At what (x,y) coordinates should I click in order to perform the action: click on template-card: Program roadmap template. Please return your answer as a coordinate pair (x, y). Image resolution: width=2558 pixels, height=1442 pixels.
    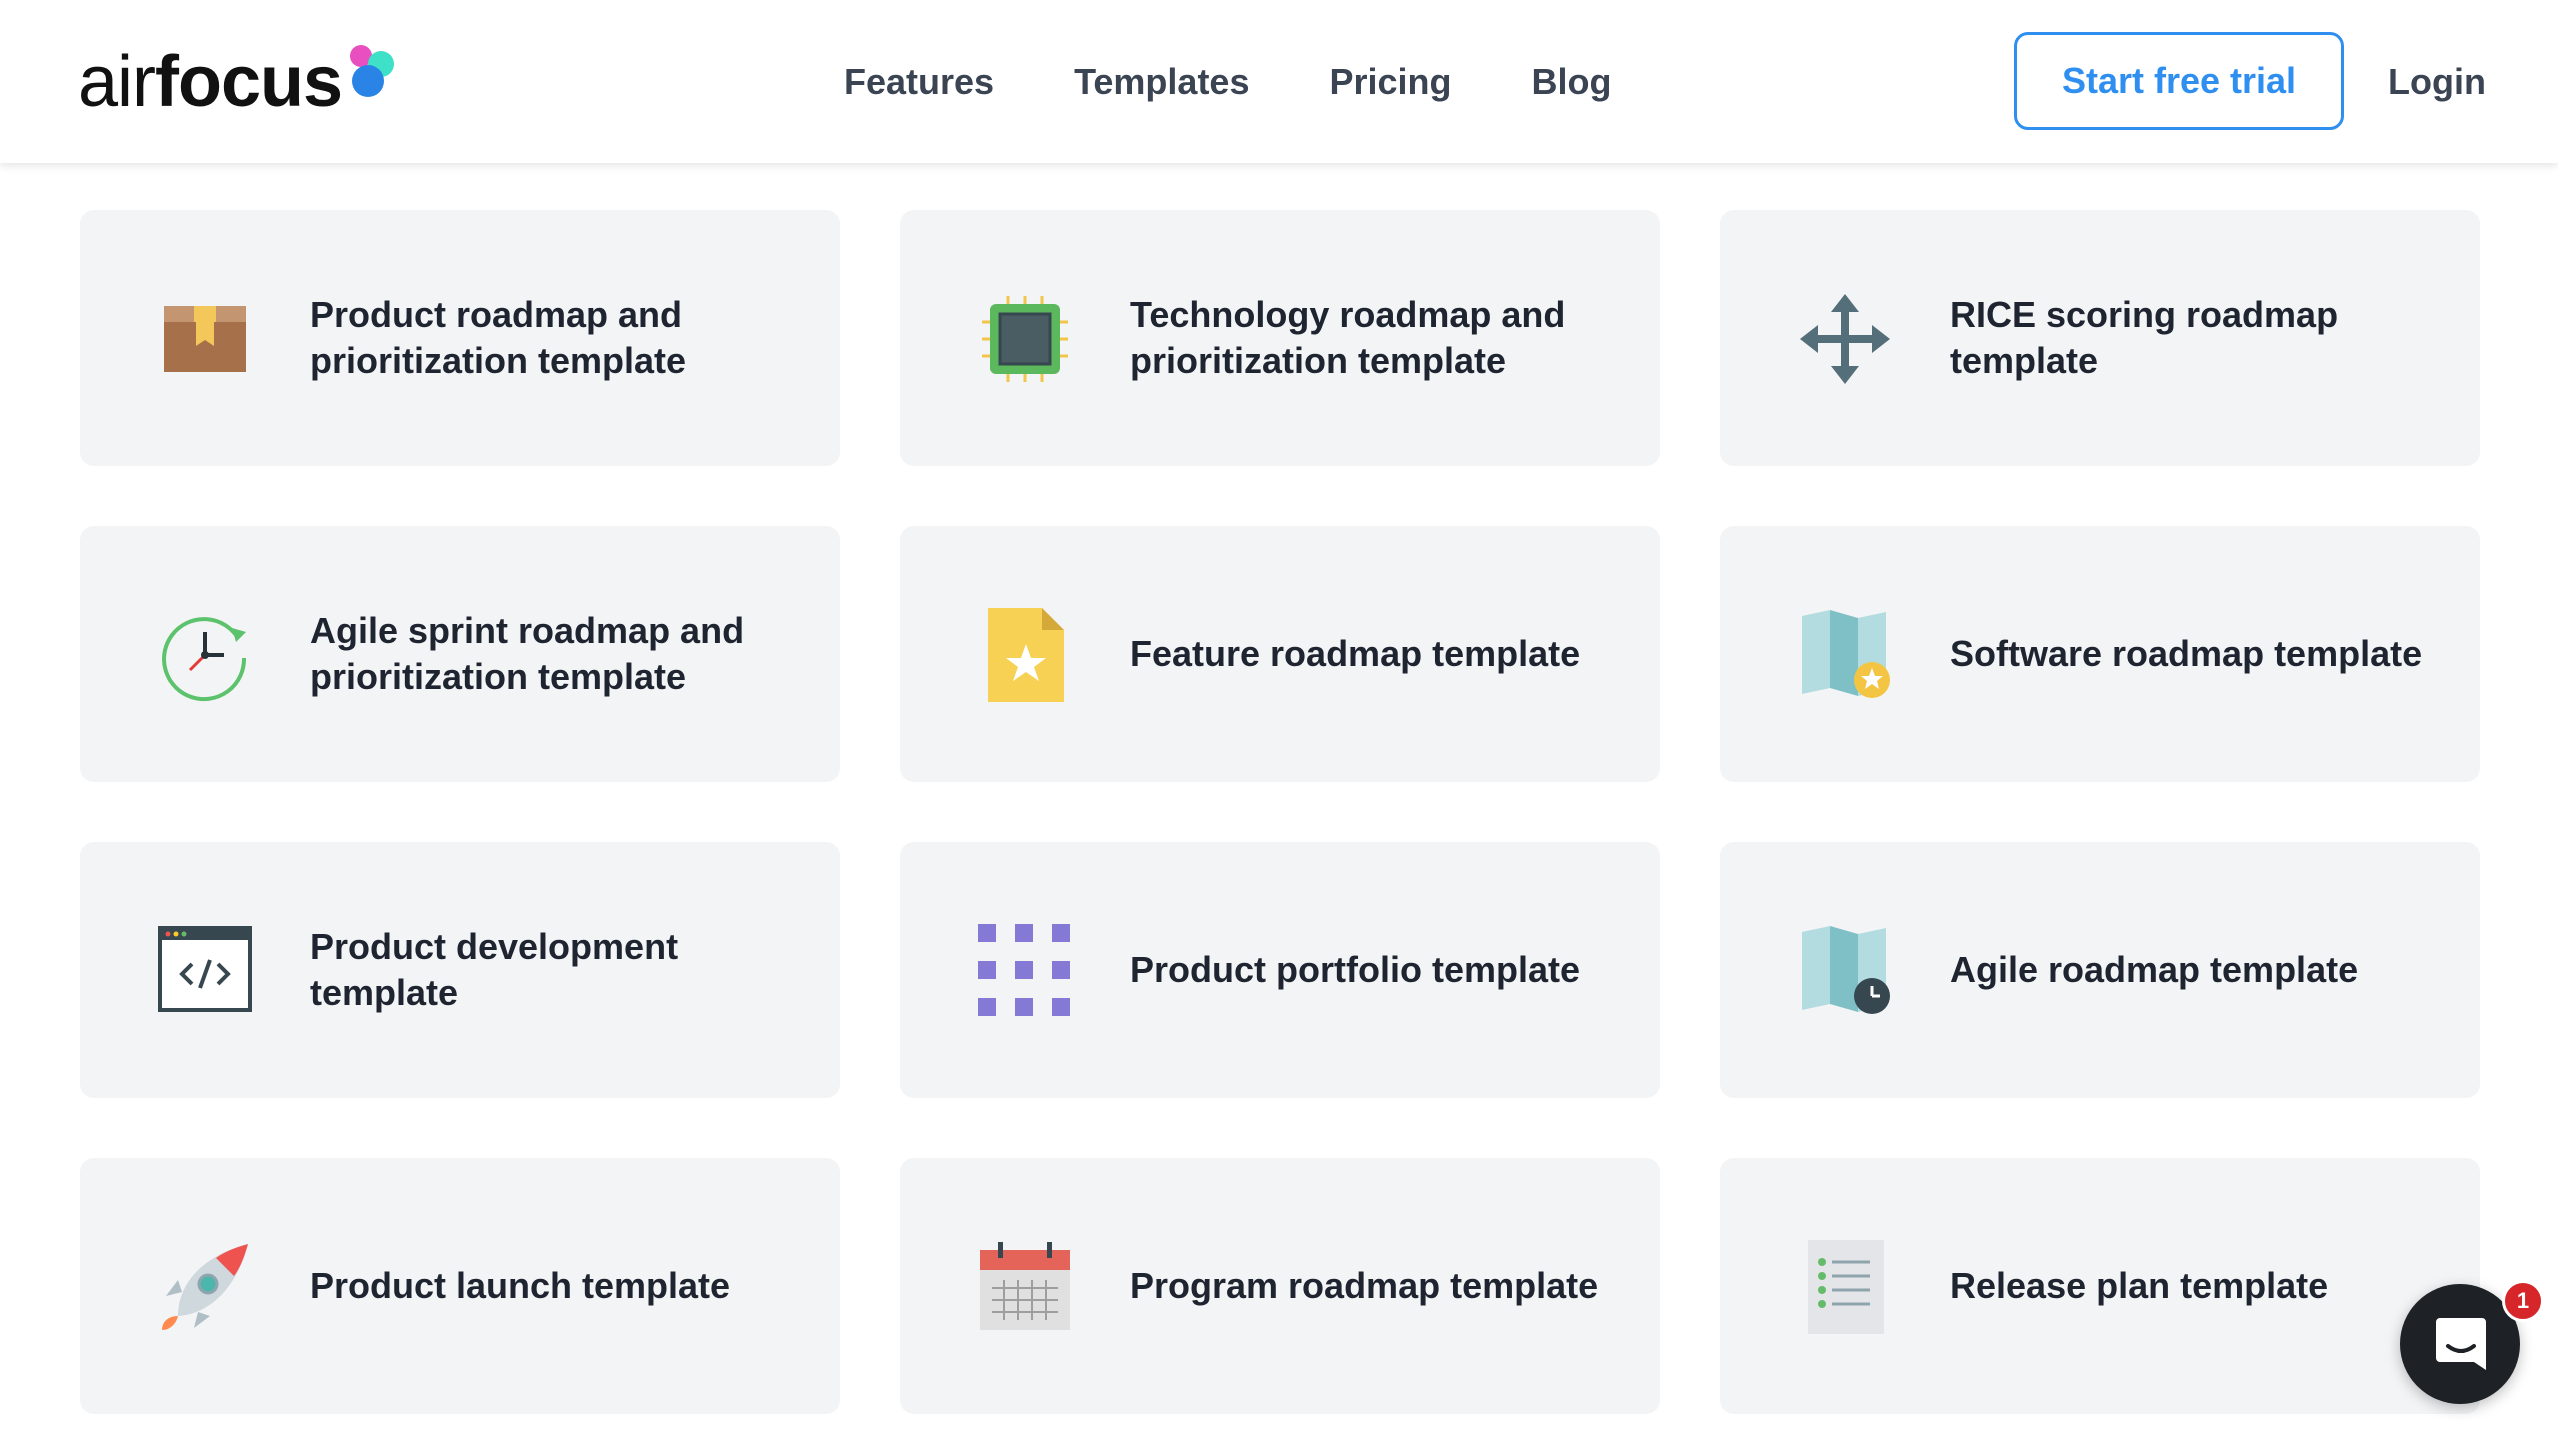
    Looking at the image, I should click on (1280, 1286).